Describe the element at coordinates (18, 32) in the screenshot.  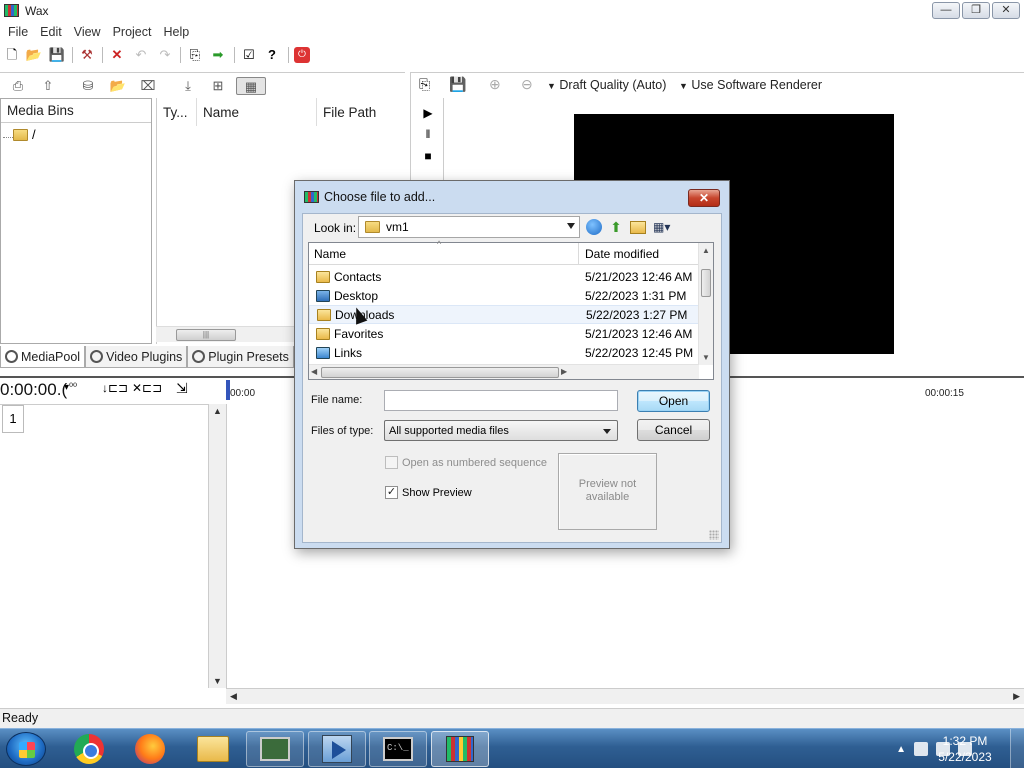
I see `menu-file: File` at that location.